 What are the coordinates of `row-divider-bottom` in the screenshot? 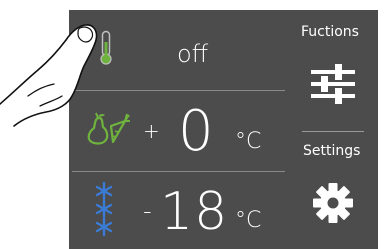 It's located at (178, 171).